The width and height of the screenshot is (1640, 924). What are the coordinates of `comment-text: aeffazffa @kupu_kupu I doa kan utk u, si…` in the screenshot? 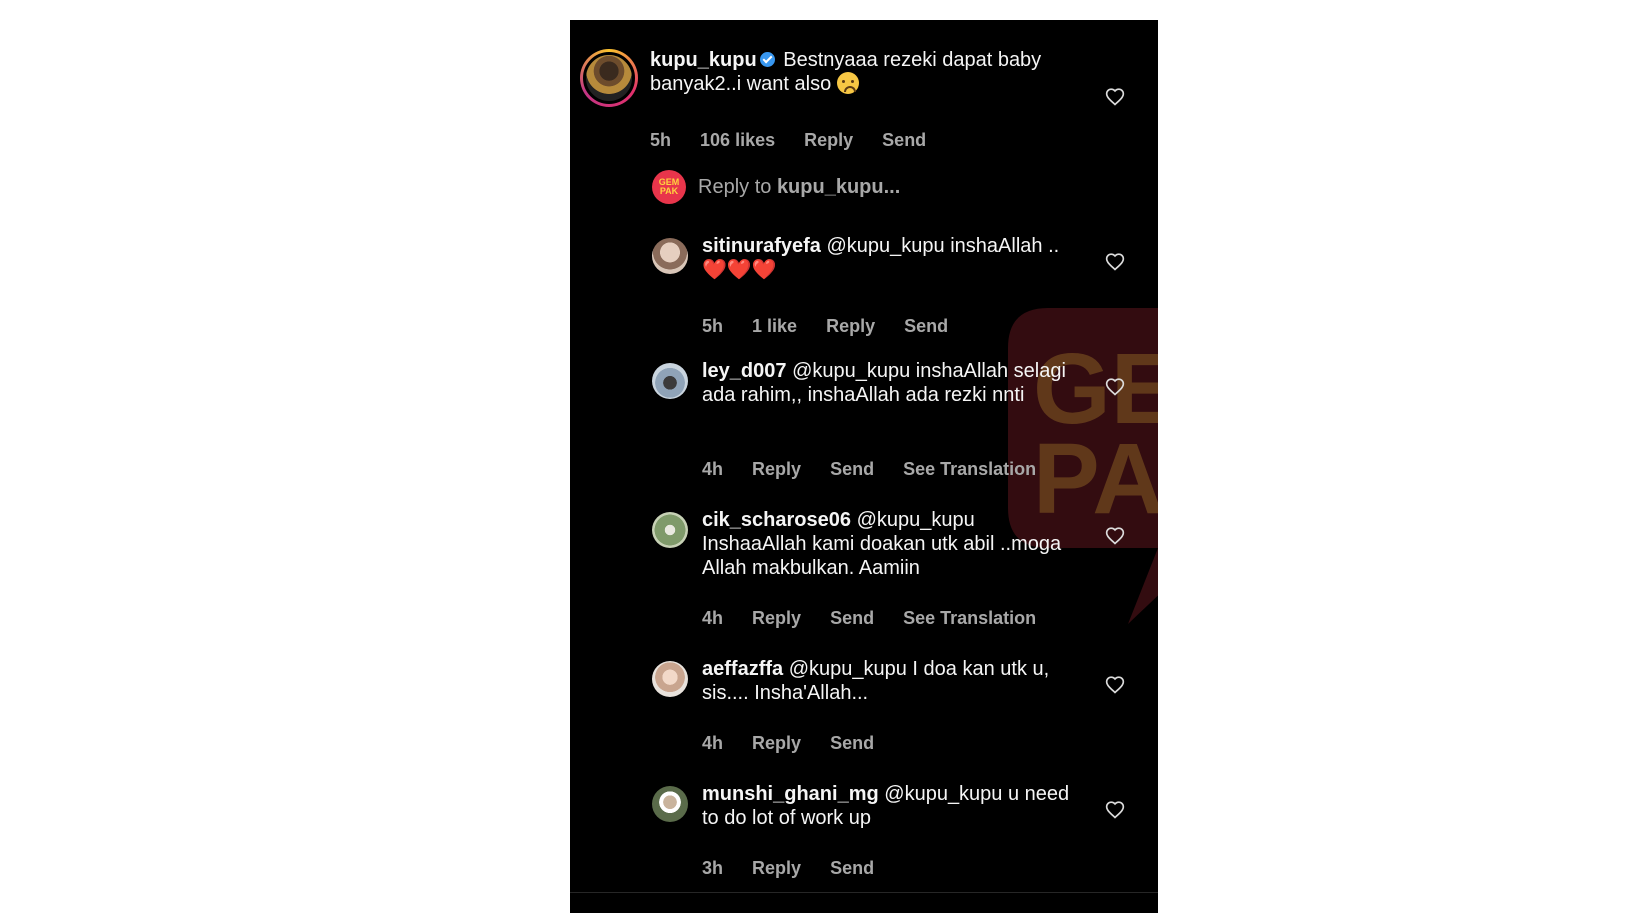 It's located at (892, 681).